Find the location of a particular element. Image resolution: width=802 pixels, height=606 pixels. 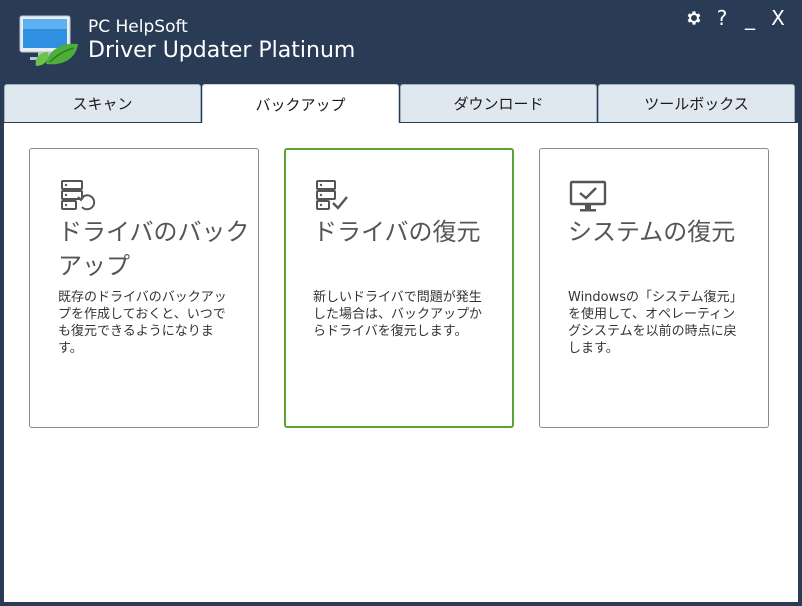

card-description: 既存のドライバのバックアップを作成しておくと、いつでも復元できるようになります。 is located at coordinates (142, 323).